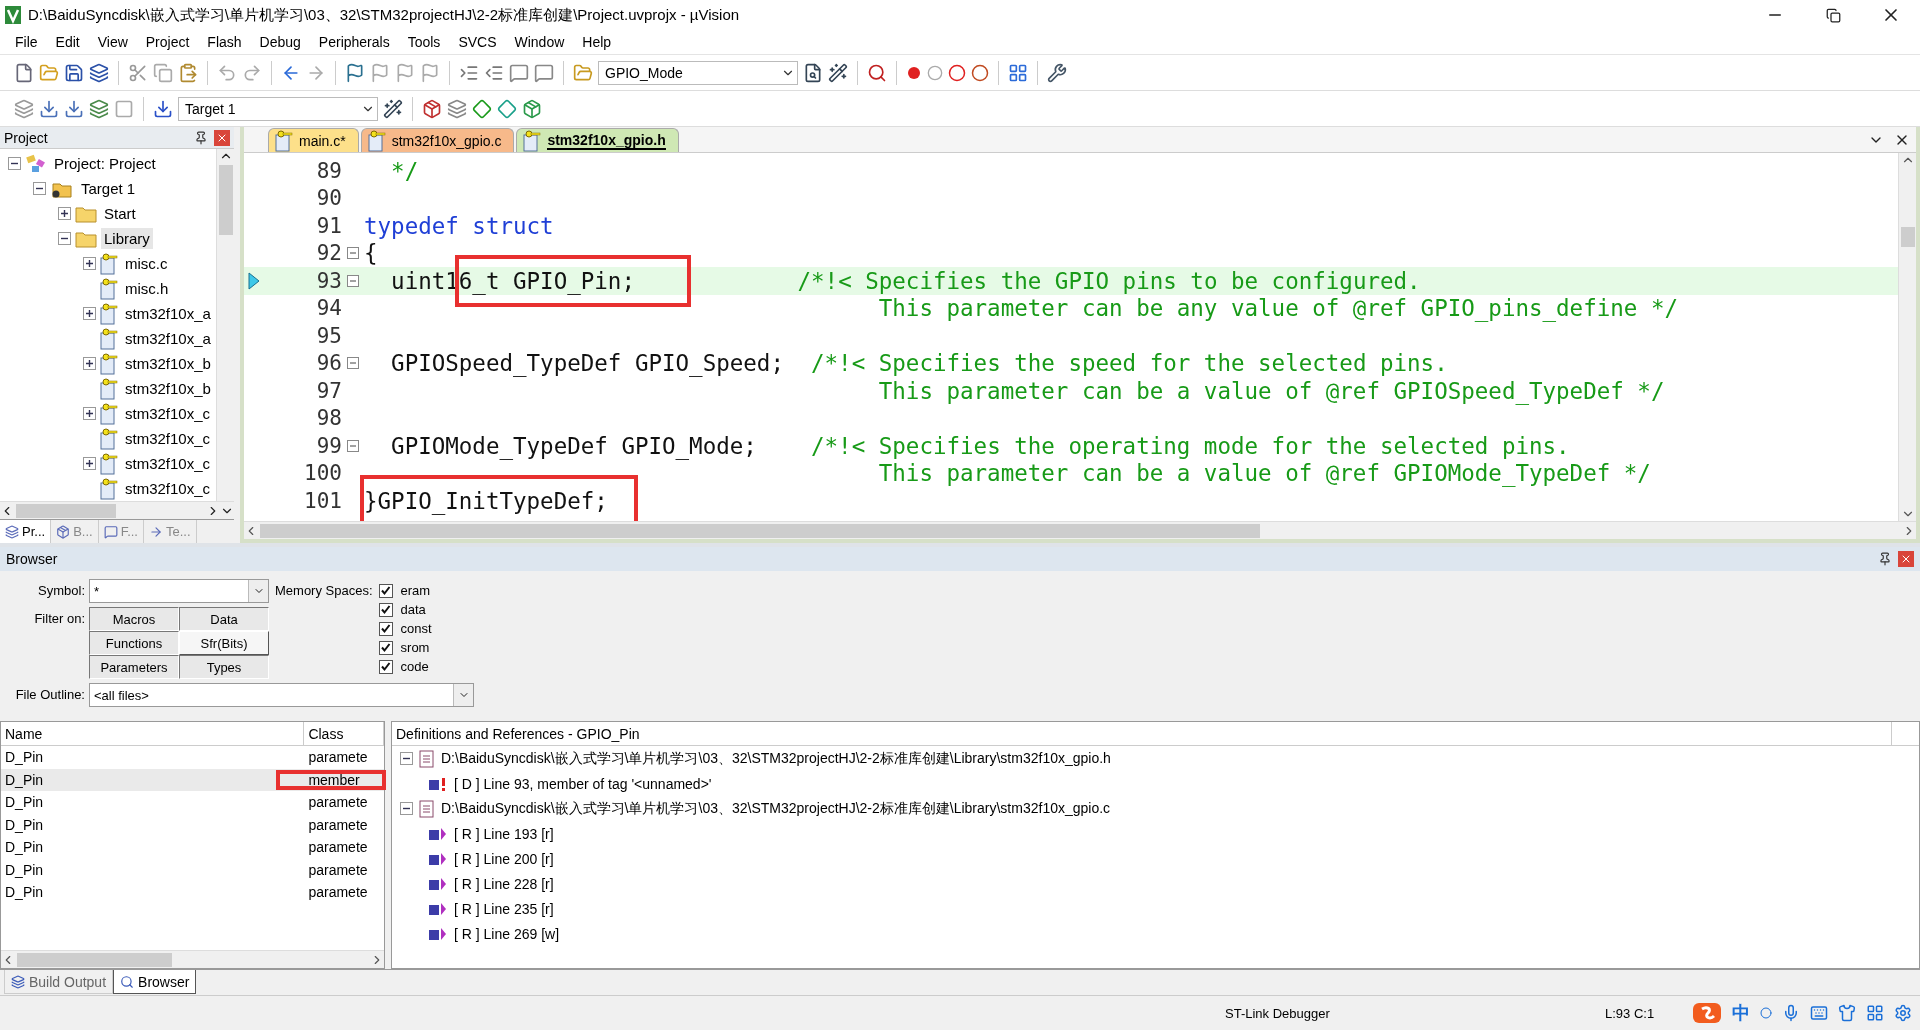 Image resolution: width=1920 pixels, height=1030 pixels. Describe the element at coordinates (583, 783) in the screenshot. I see `tree-item: [ D ] Line 93, member of tag '<unnamed>'` at that location.